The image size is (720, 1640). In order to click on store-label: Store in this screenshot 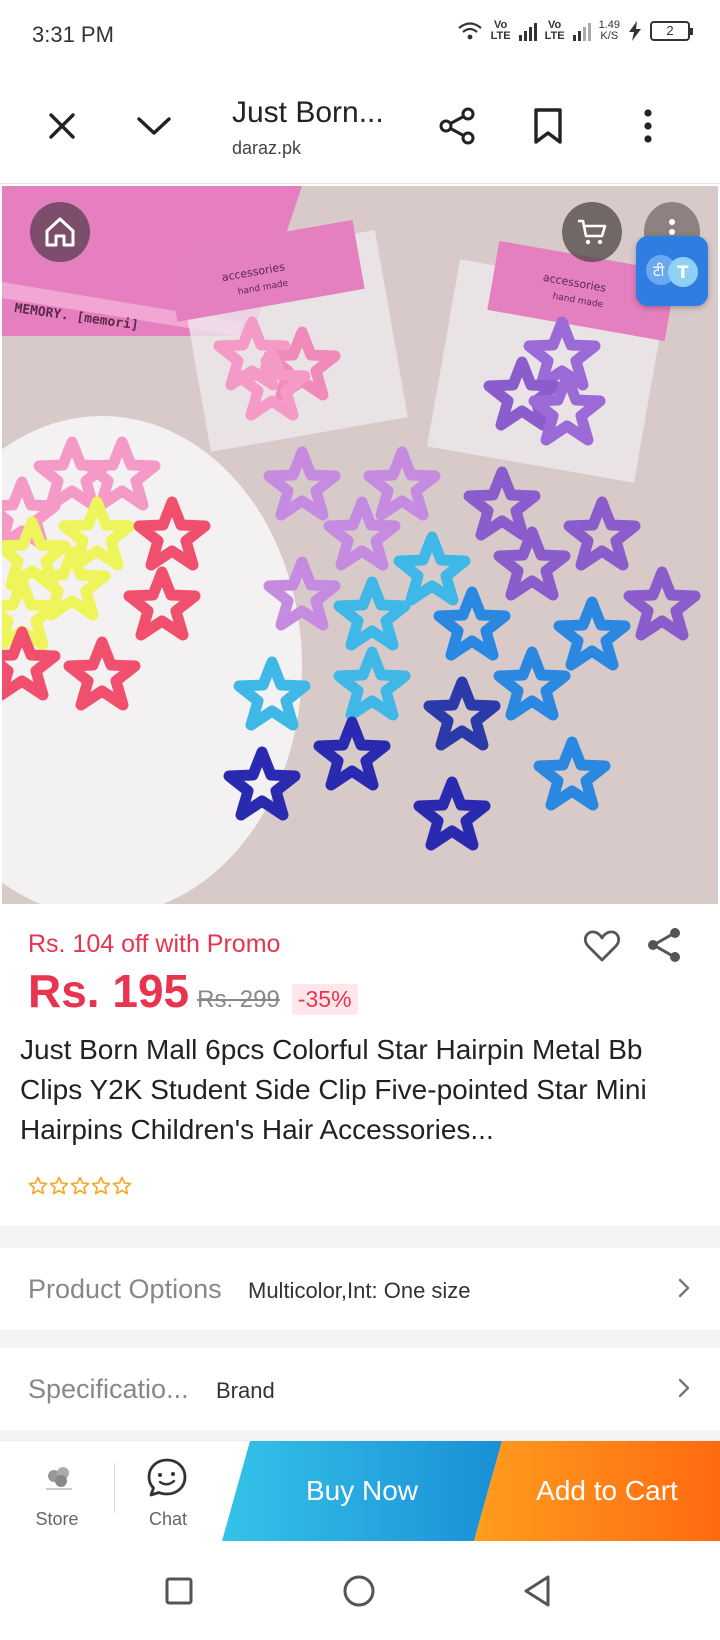, I will do `click(57, 1519)`.